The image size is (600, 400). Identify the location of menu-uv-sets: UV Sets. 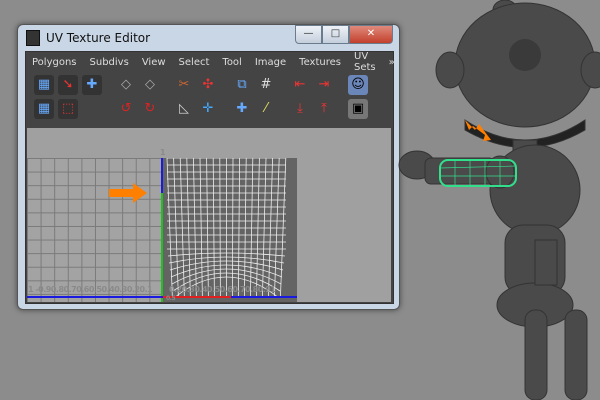
(365, 62).